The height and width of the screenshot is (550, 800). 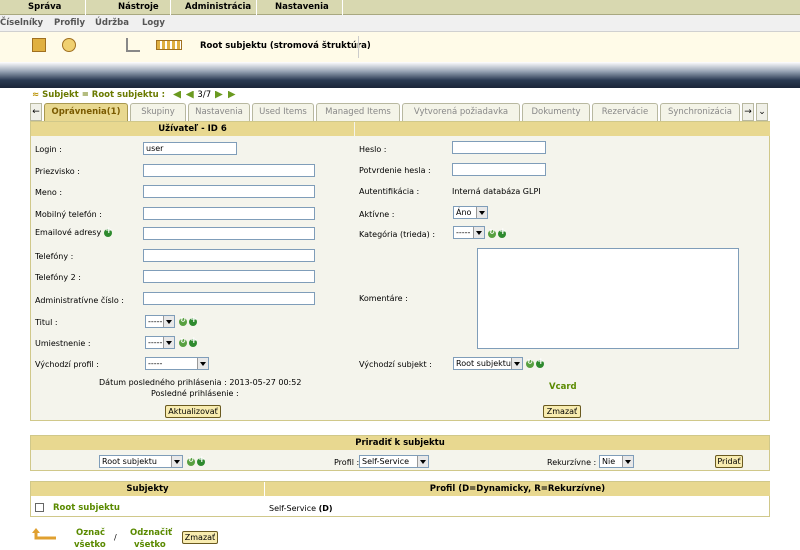 What do you see at coordinates (86, 112) in the screenshot?
I see `tab-opravnenia: Oprávnenia(1)` at bounding box center [86, 112].